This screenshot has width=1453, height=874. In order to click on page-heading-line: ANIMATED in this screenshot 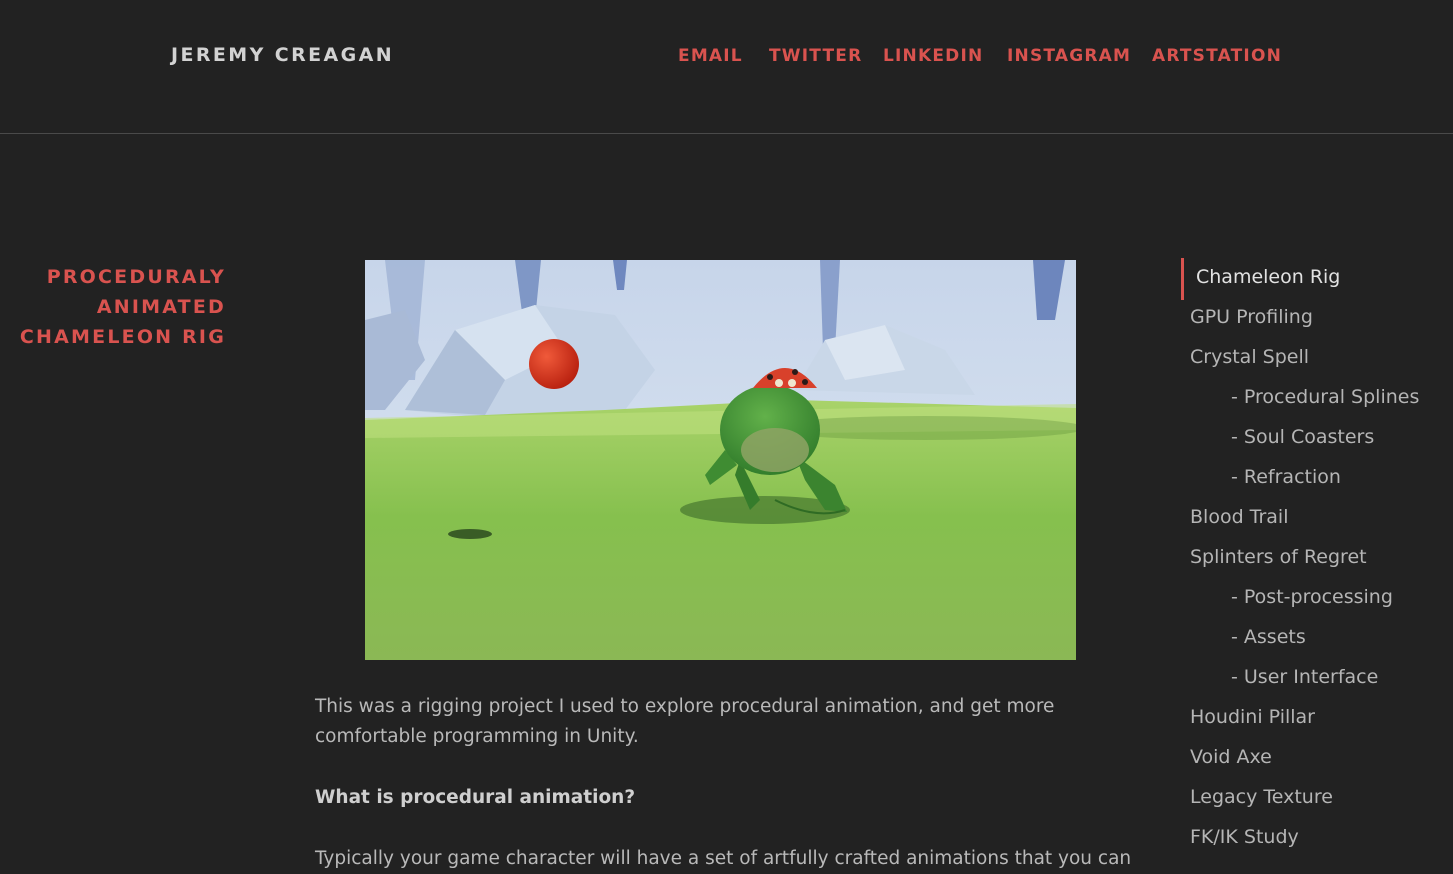, I will do `click(161, 307)`.